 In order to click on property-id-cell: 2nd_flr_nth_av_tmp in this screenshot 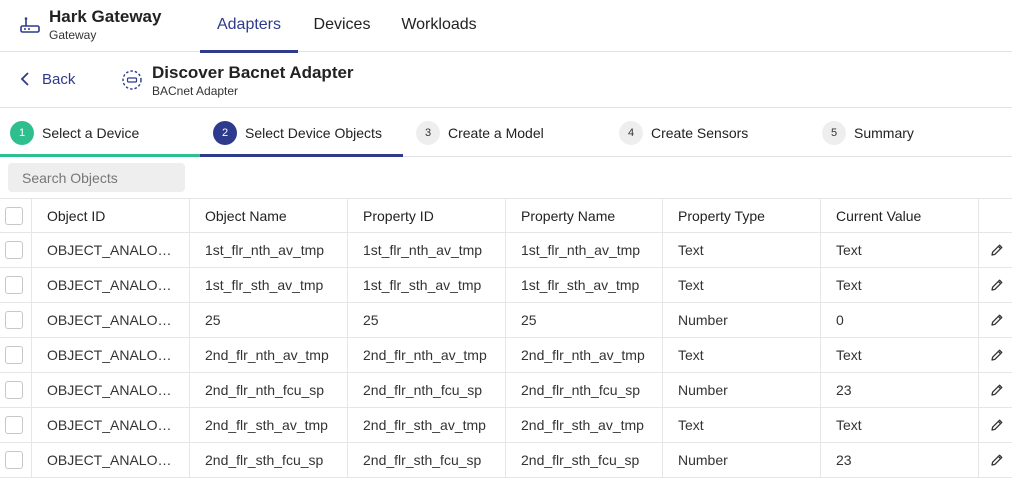, I will do `click(427, 355)`.